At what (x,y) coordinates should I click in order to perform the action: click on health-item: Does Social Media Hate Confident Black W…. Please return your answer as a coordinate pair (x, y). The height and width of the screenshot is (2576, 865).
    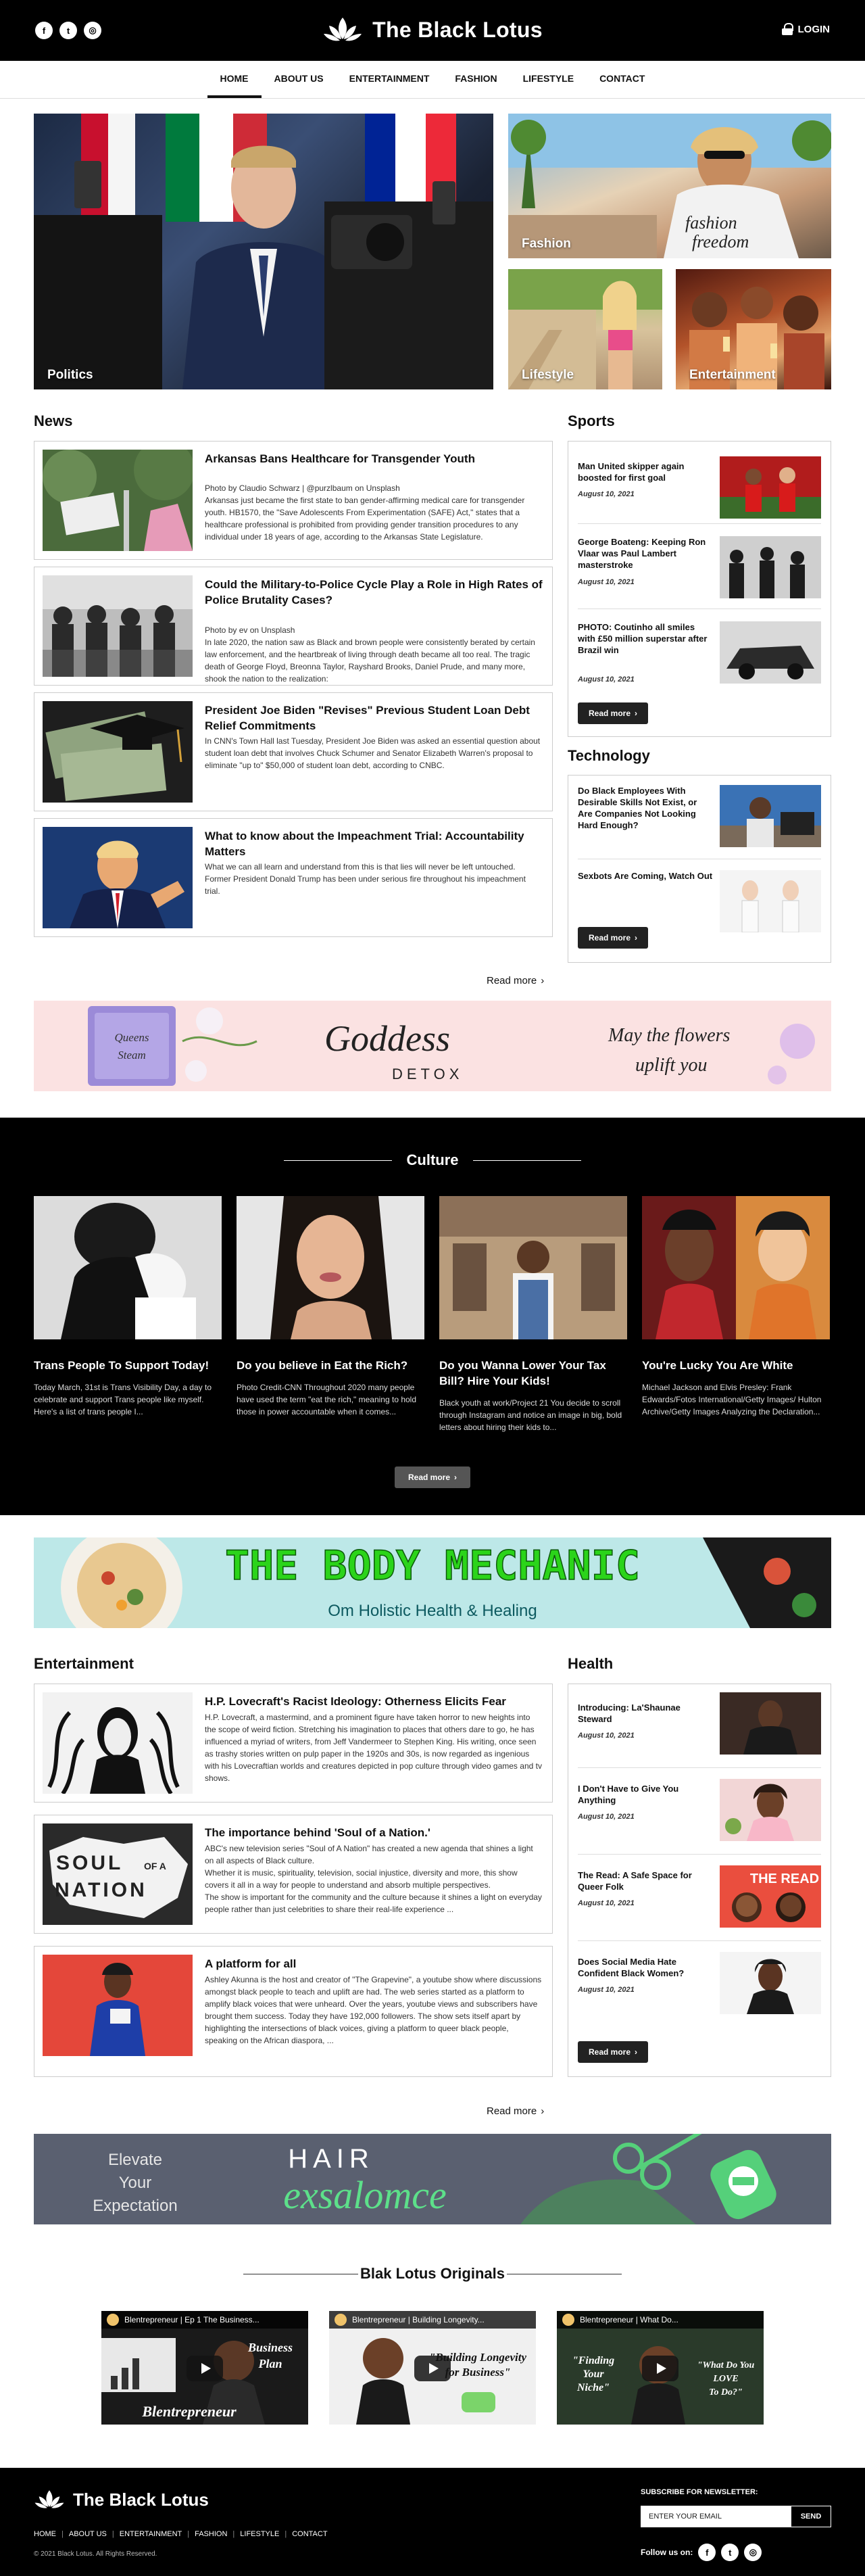
    Looking at the image, I should click on (699, 1990).